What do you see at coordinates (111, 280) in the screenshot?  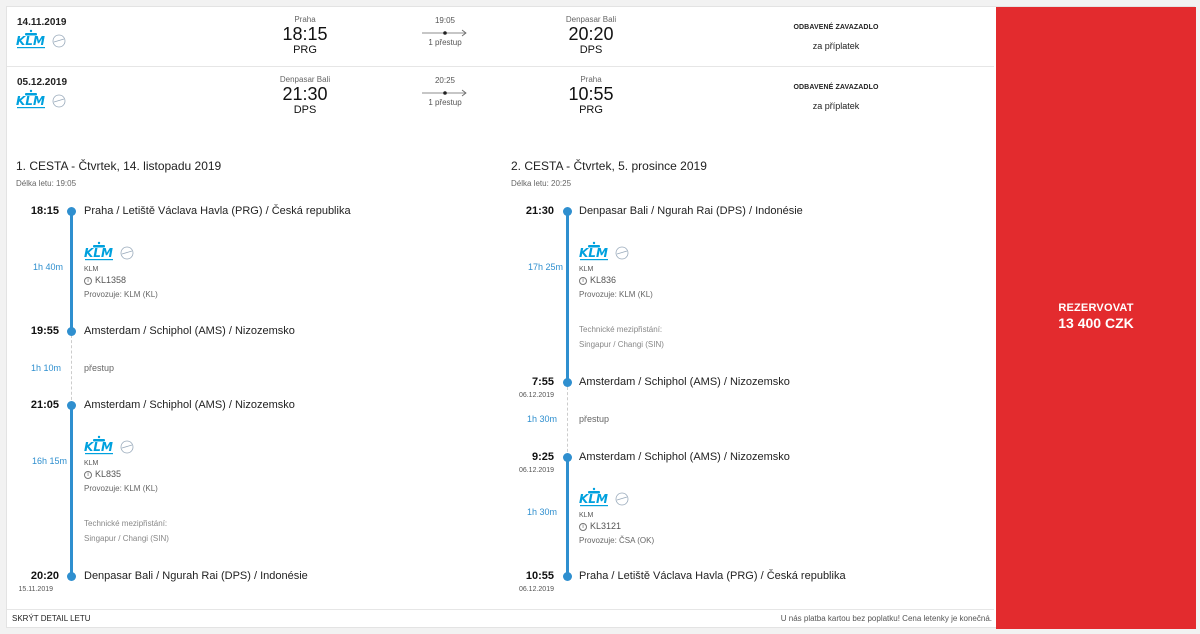 I see `flight-number-text: KL1358` at bounding box center [111, 280].